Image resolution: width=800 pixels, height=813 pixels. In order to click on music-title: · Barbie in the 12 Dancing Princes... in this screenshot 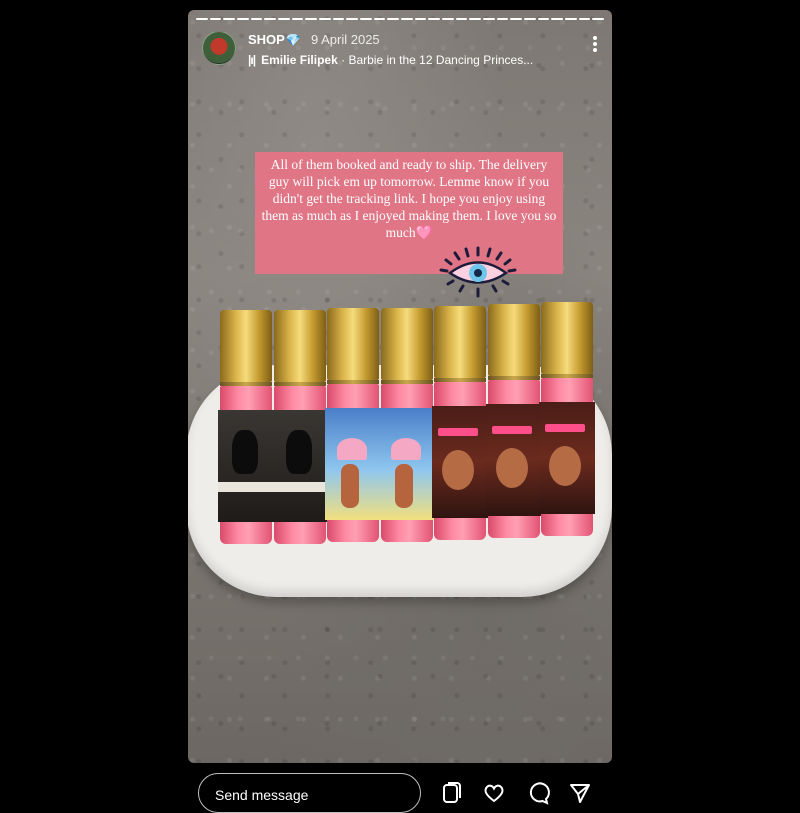, I will do `click(437, 60)`.